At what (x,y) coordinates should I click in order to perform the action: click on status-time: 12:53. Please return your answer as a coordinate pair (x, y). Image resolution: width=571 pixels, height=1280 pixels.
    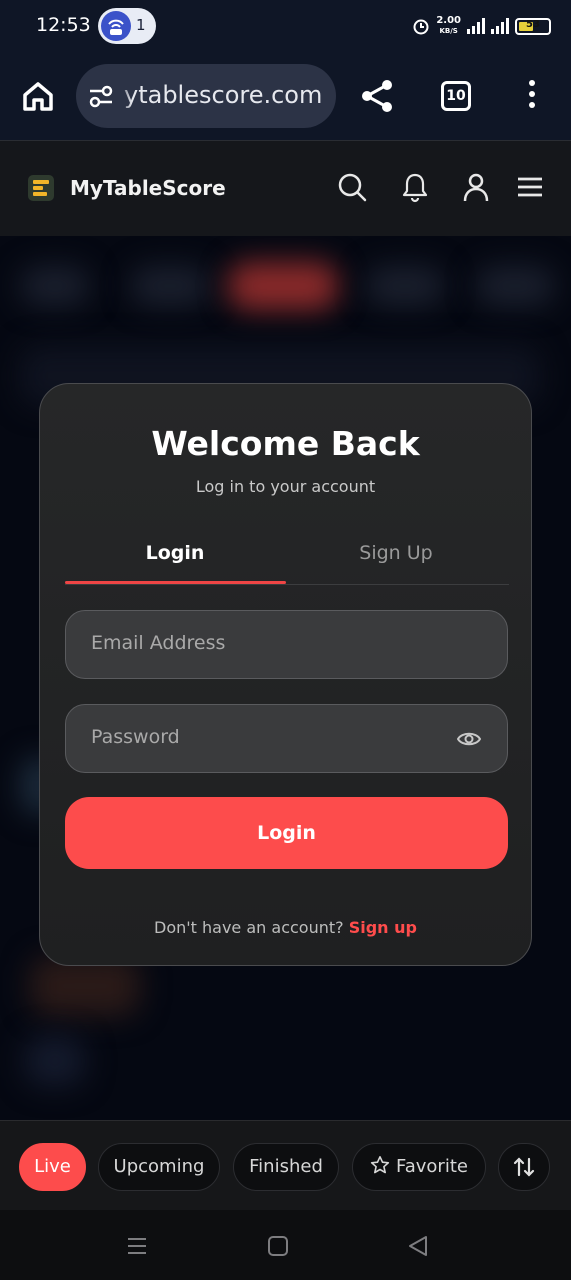
    Looking at the image, I should click on (63, 25).